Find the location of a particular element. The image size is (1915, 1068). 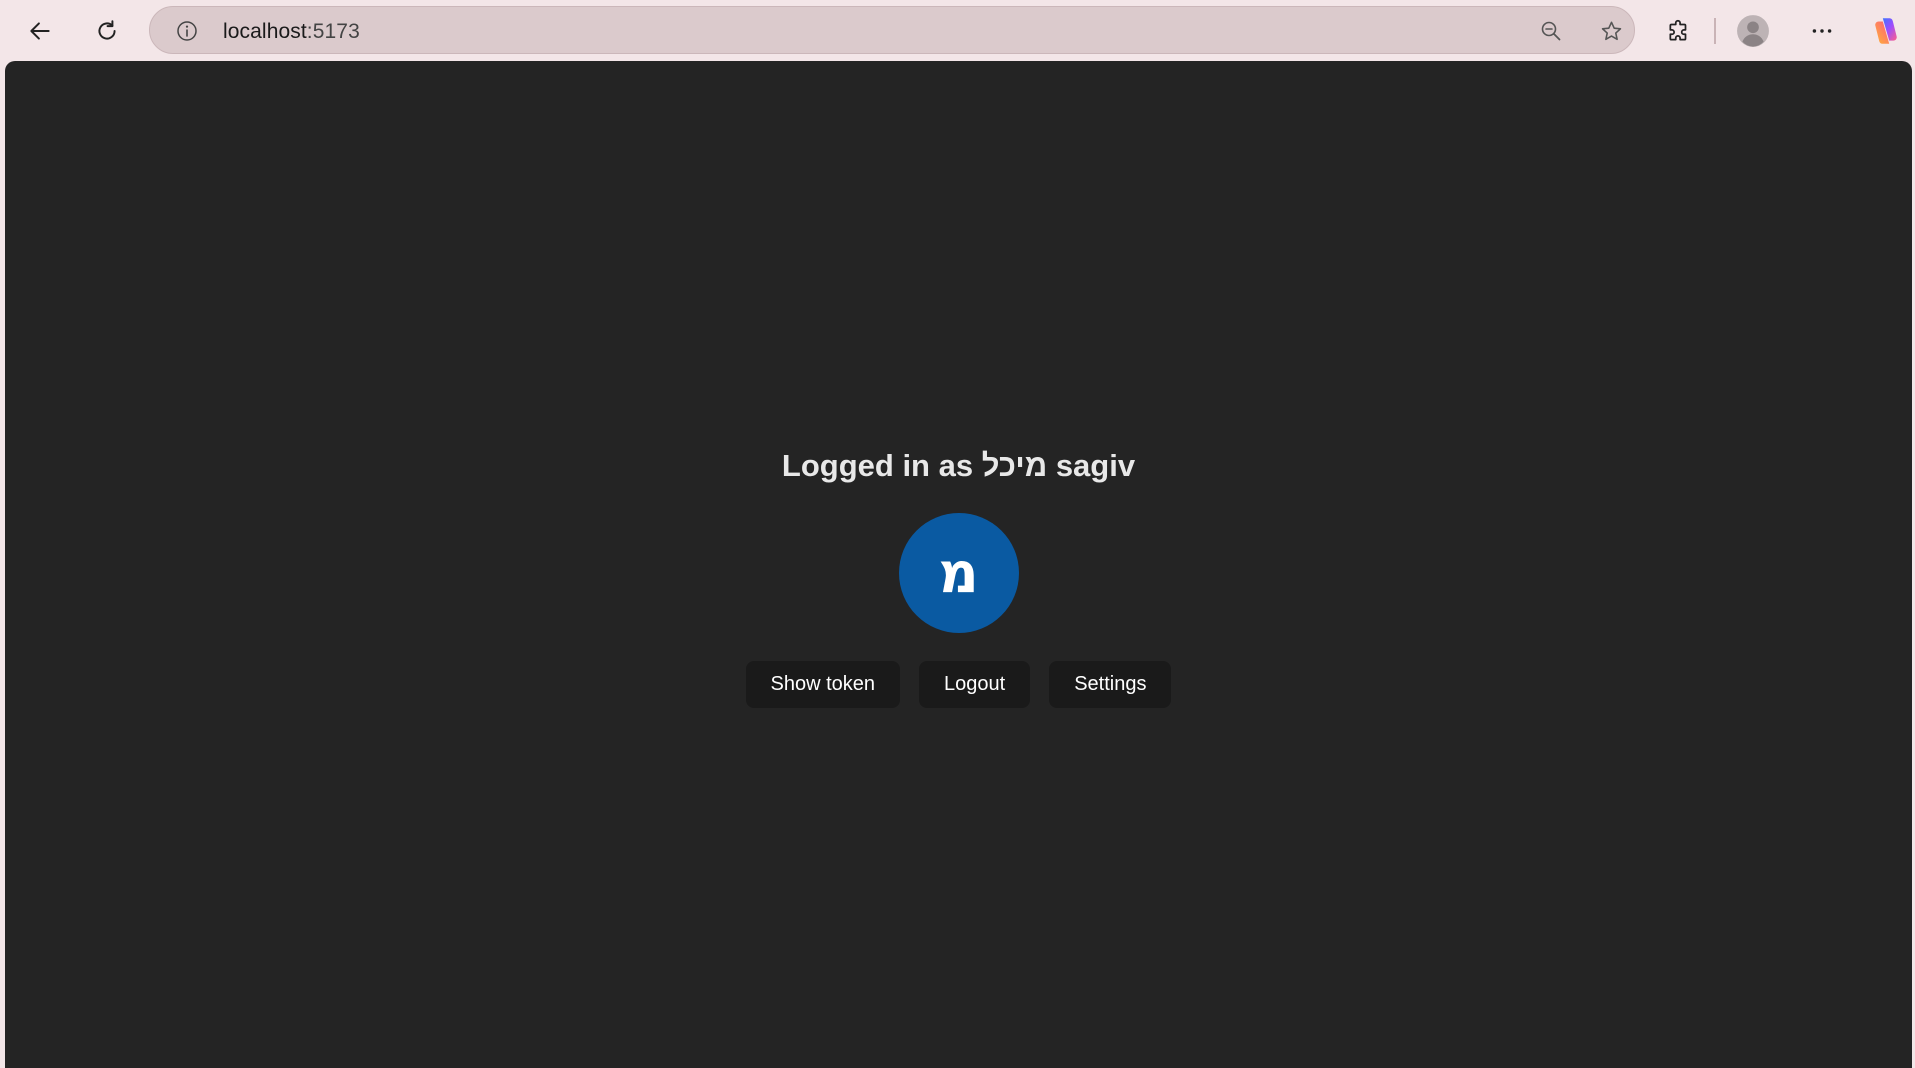

settings-button: Settings is located at coordinates (1110, 684).